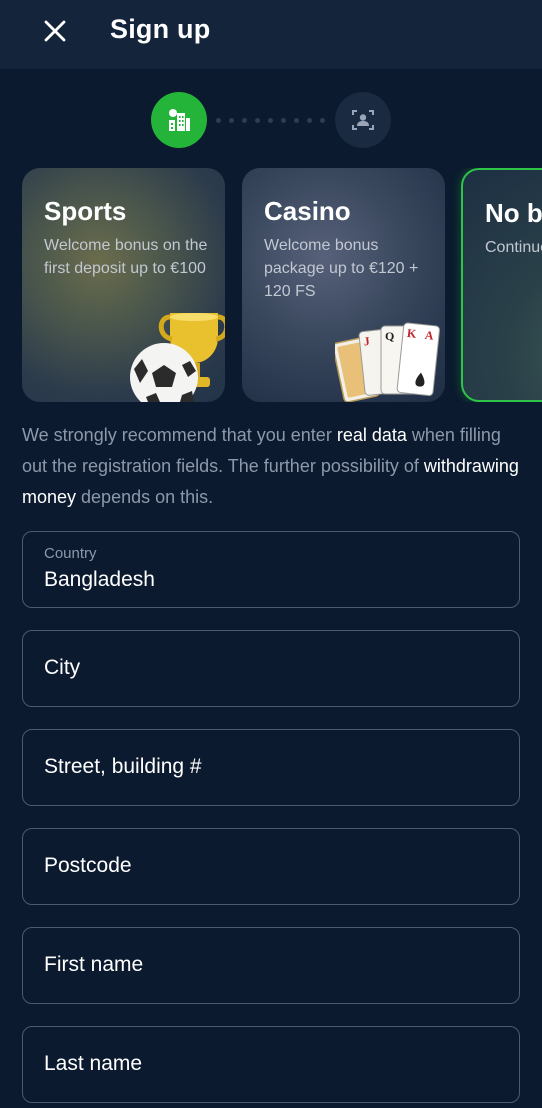  What do you see at coordinates (160, 29) in the screenshot?
I see `page-title: Sign up` at bounding box center [160, 29].